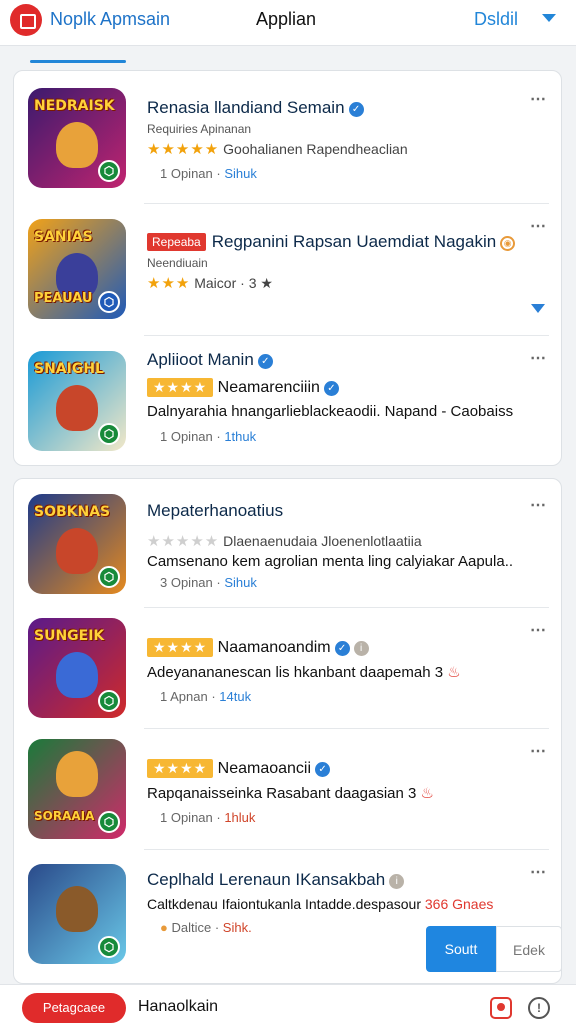 The image size is (576, 1024). What do you see at coordinates (169, 283) in the screenshot?
I see `star-rating: ★★★` at bounding box center [169, 283].